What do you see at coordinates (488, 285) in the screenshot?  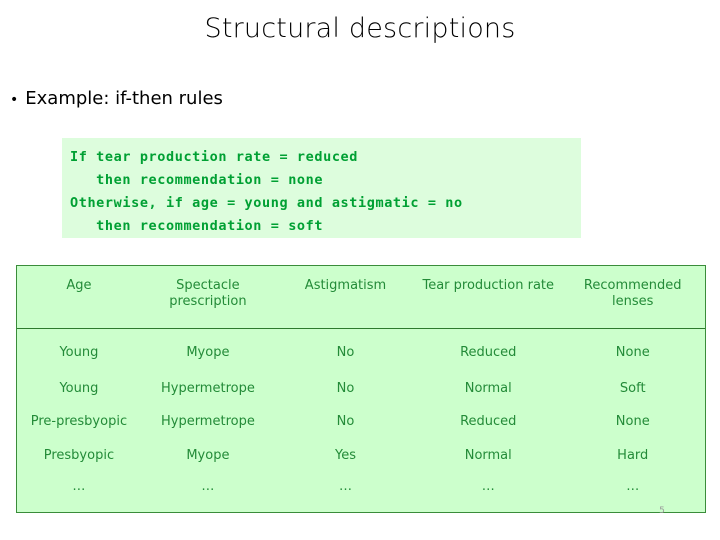 I see `column-header-tear-production-rate: Tear production rate` at bounding box center [488, 285].